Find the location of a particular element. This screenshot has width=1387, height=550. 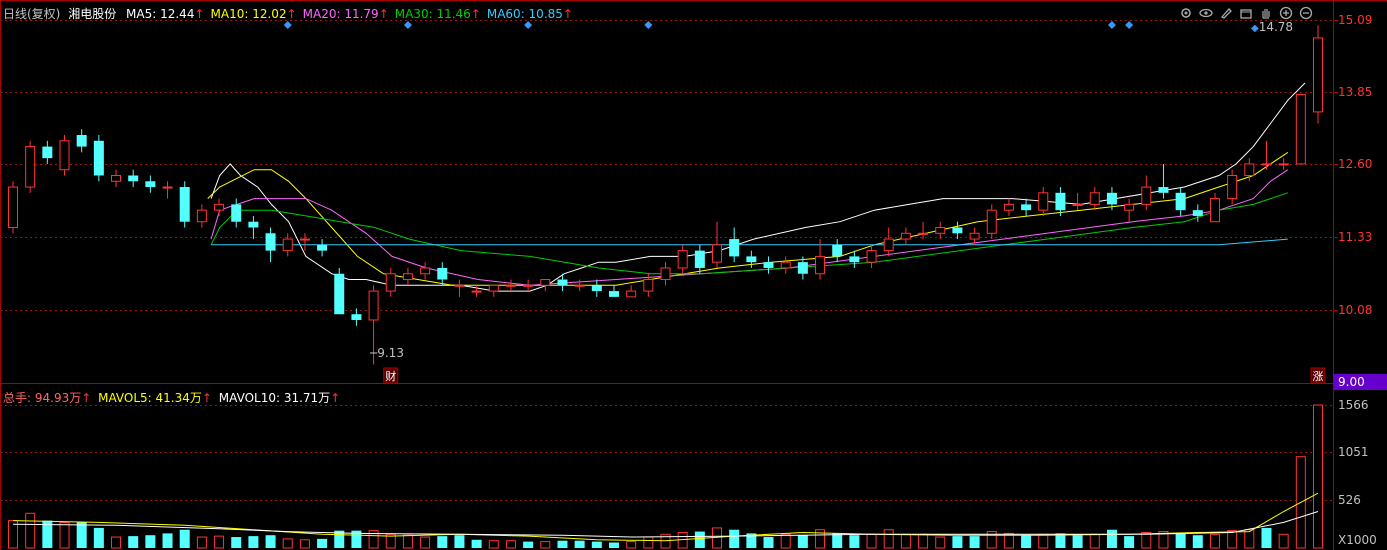

zoom-in-icon is located at coordinates (1286, 13).